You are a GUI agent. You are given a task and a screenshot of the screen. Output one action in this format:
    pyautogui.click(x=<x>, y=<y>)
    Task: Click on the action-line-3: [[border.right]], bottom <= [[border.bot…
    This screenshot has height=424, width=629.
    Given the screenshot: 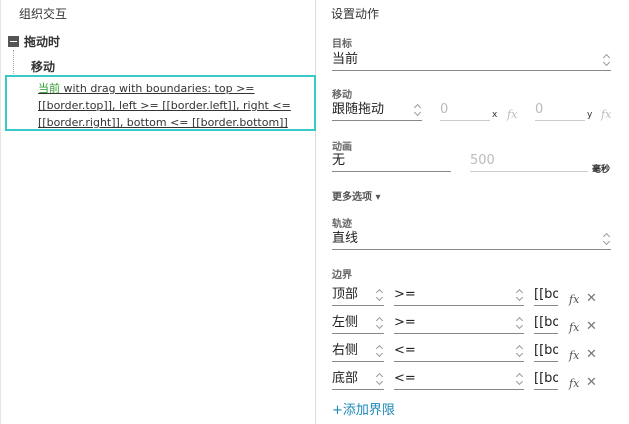 What is the action you would take?
    pyautogui.click(x=163, y=122)
    